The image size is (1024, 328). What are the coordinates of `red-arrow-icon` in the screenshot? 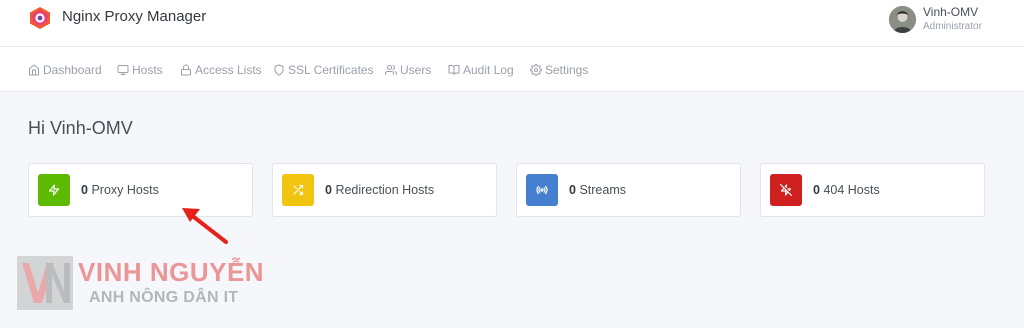 It's located at (205, 226).